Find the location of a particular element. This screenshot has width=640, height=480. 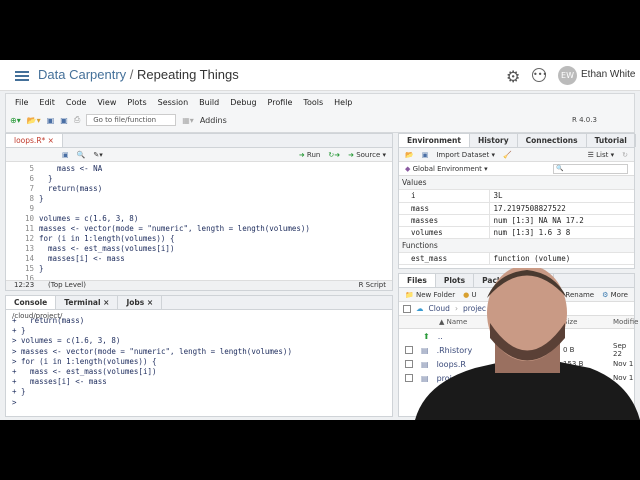

line-number: 14 is located at coordinates (29, 258).